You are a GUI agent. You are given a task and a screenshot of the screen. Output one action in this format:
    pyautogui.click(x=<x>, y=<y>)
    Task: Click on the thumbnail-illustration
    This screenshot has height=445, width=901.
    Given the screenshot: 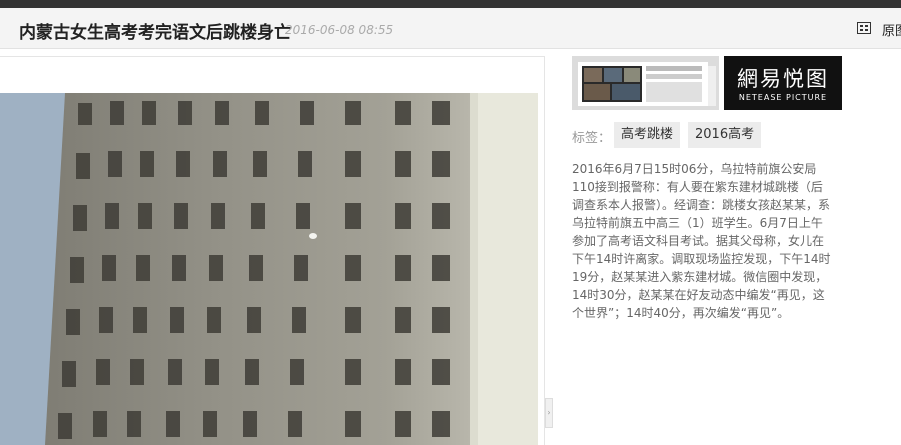 What is the action you would take?
    pyautogui.click(x=645, y=83)
    